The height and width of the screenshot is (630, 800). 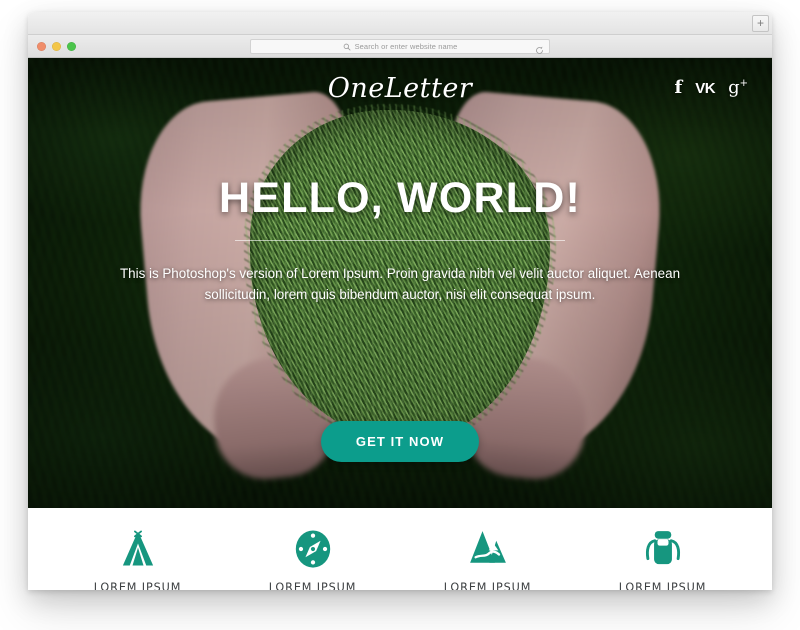 I want to click on google-plus-plus: +, so click(x=743, y=83).